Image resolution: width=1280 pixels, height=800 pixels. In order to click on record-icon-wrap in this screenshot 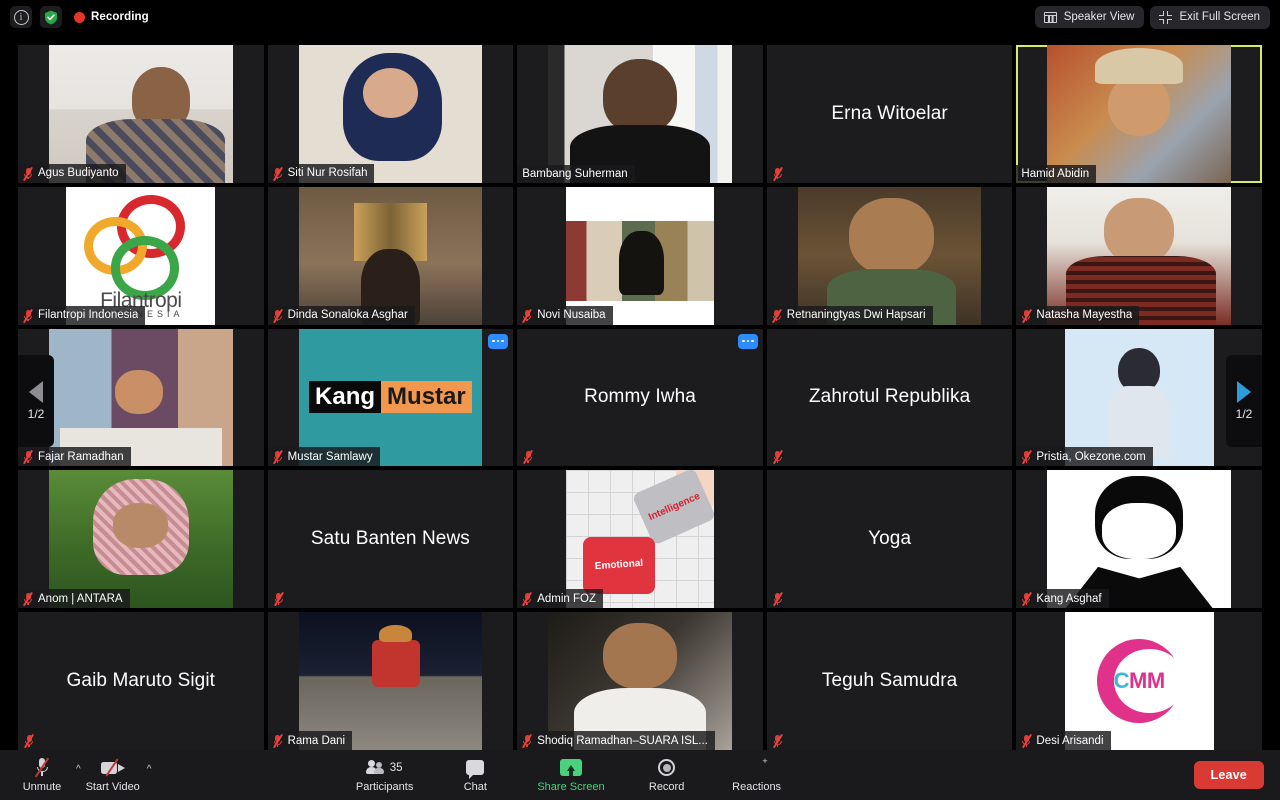, I will do `click(667, 768)`.